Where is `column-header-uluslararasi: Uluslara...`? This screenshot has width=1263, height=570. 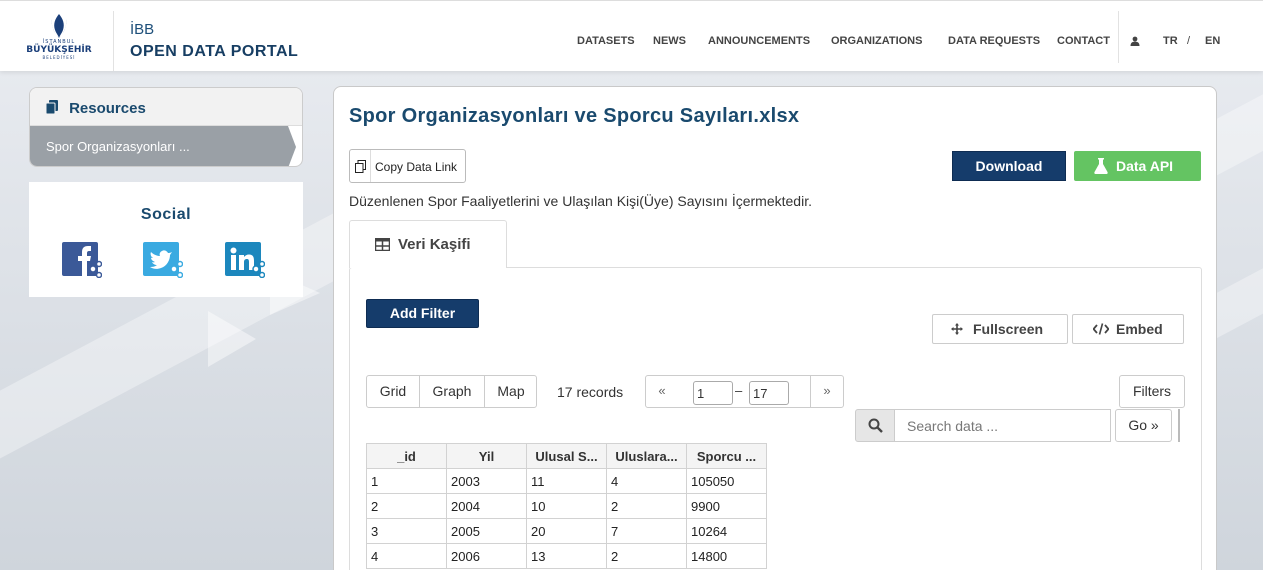
column-header-uluslararasi: Uluslara... is located at coordinates (646, 456).